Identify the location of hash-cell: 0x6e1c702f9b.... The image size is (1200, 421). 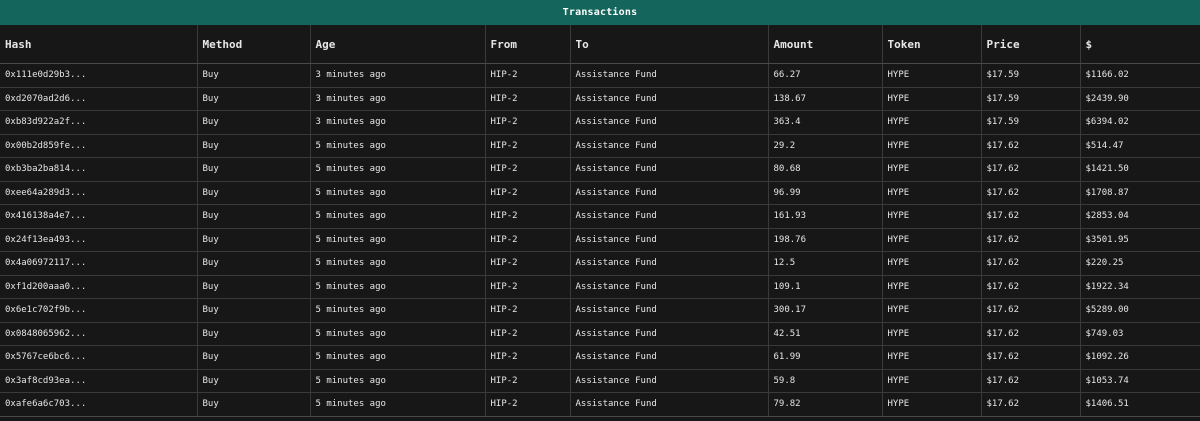
(99, 310).